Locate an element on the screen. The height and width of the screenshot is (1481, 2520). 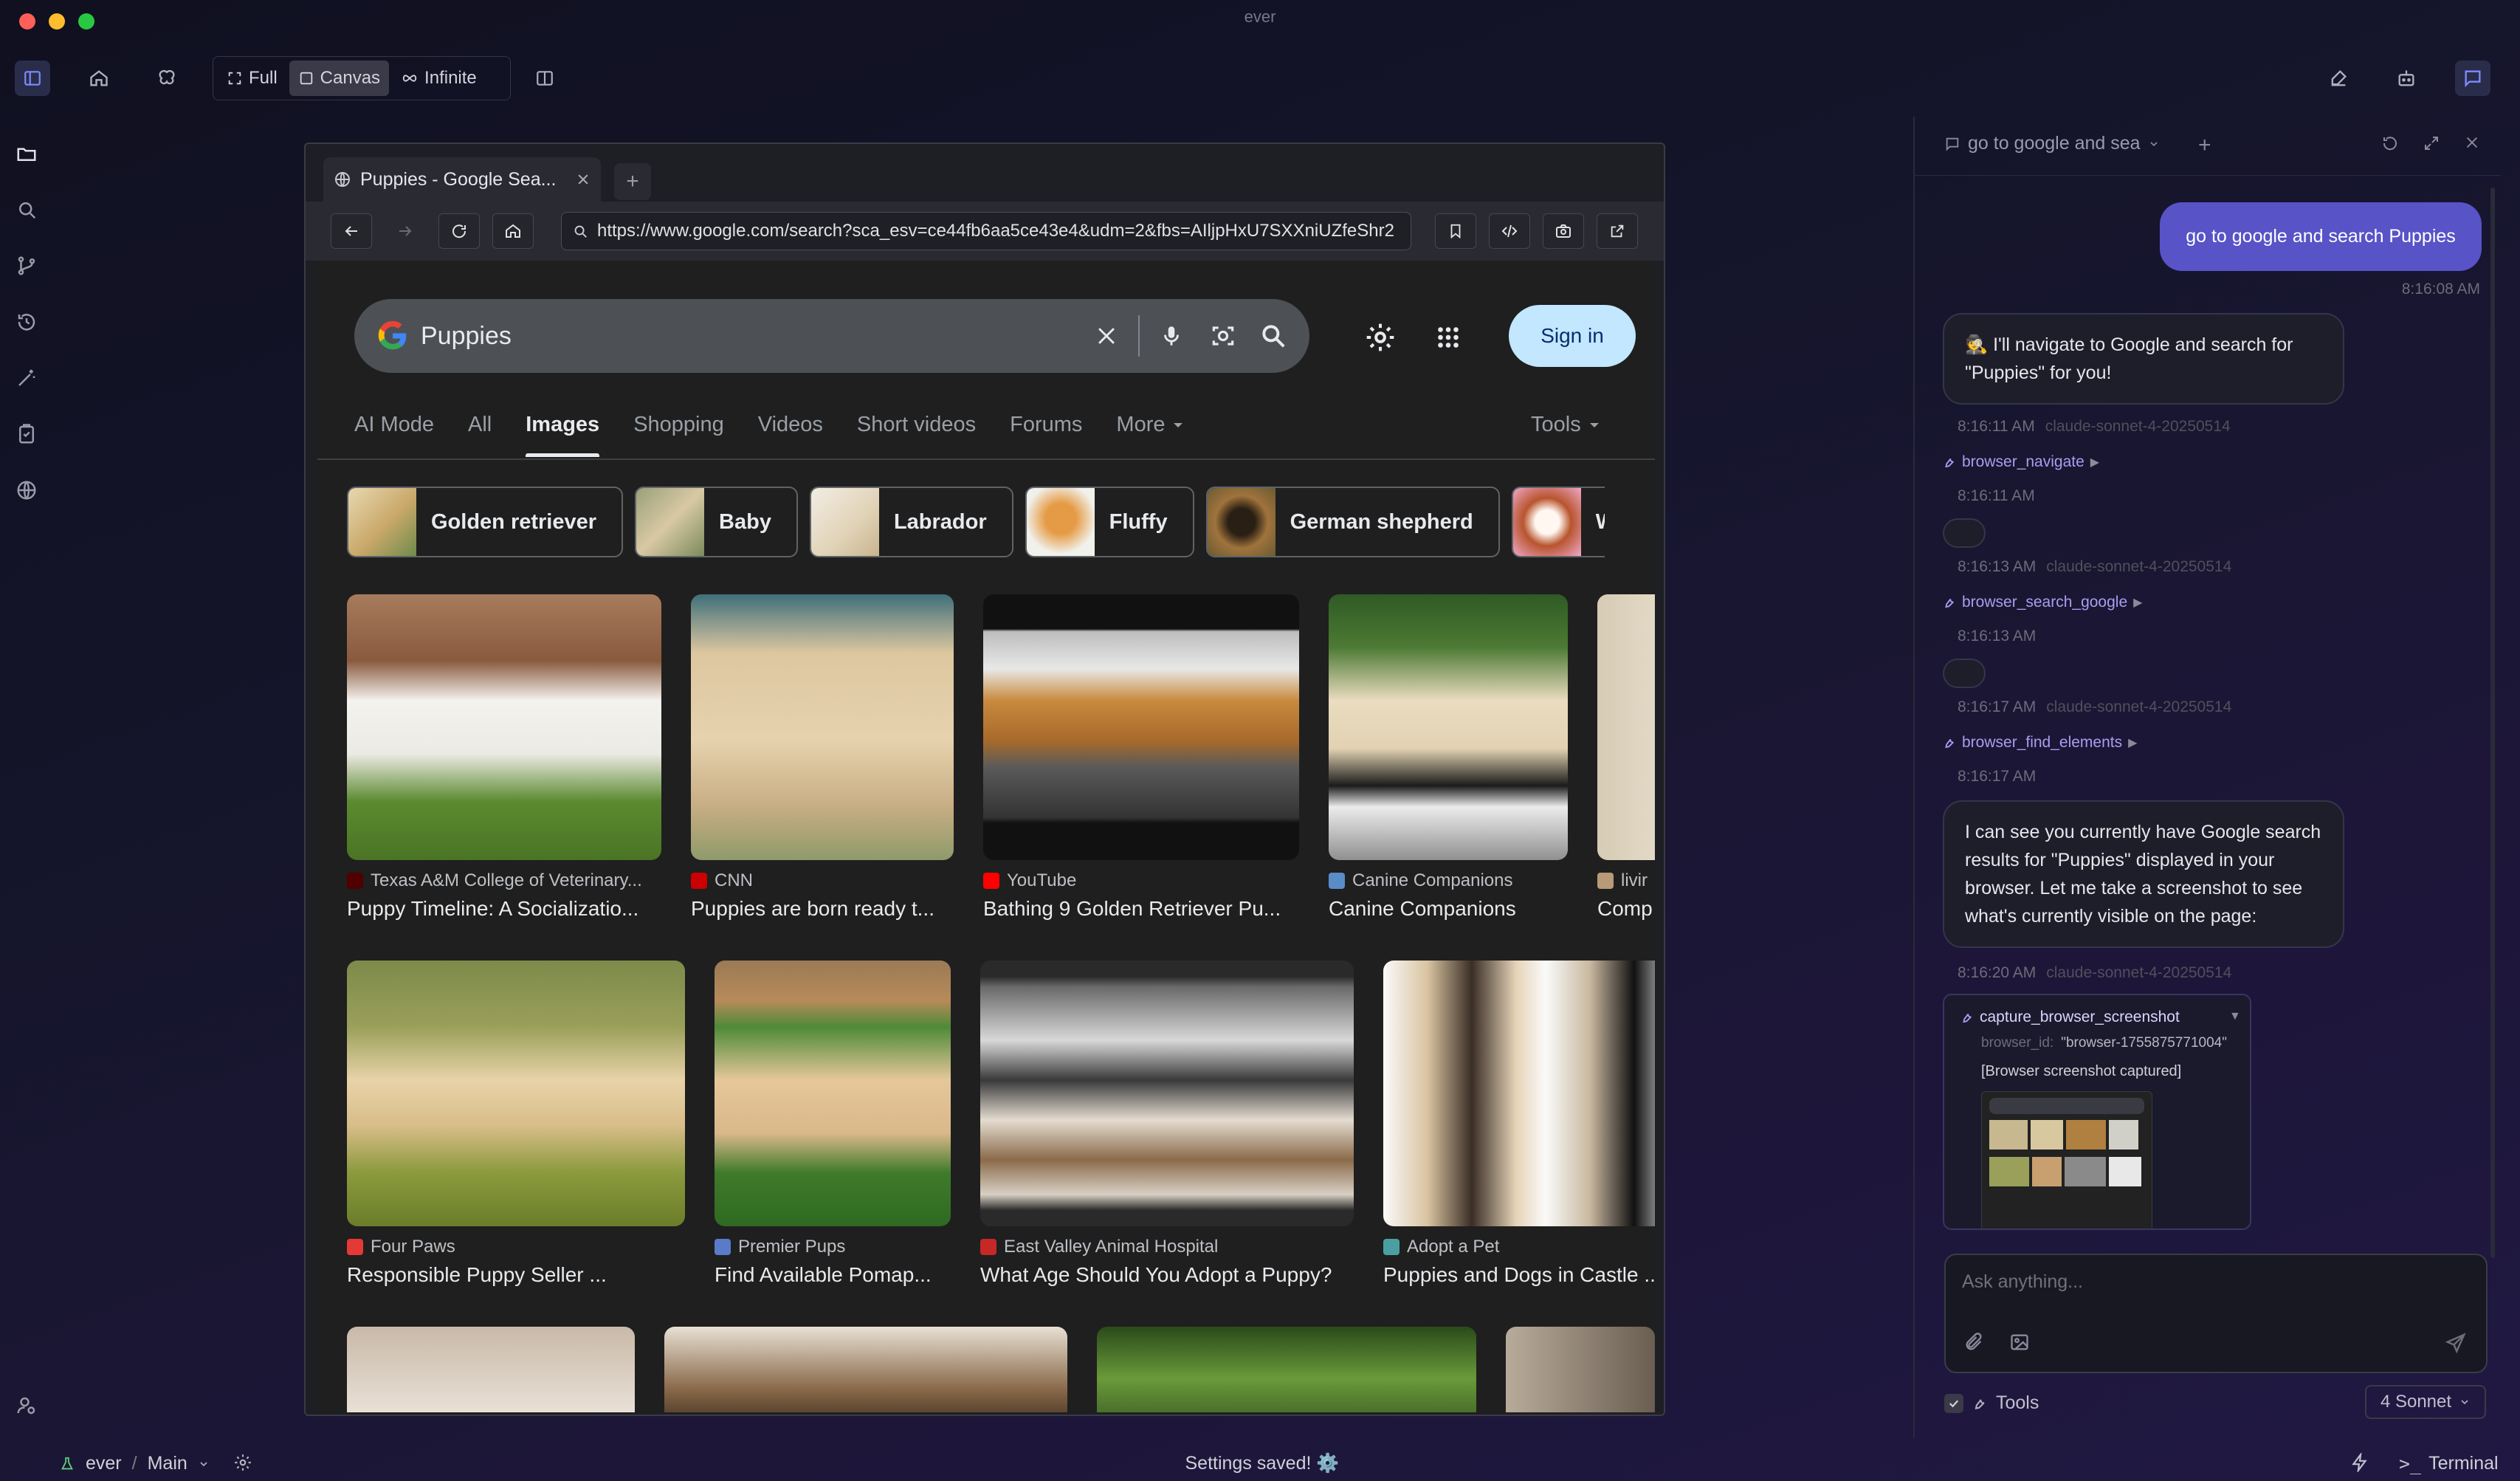
mode-full-button: Full is located at coordinates (252, 78).